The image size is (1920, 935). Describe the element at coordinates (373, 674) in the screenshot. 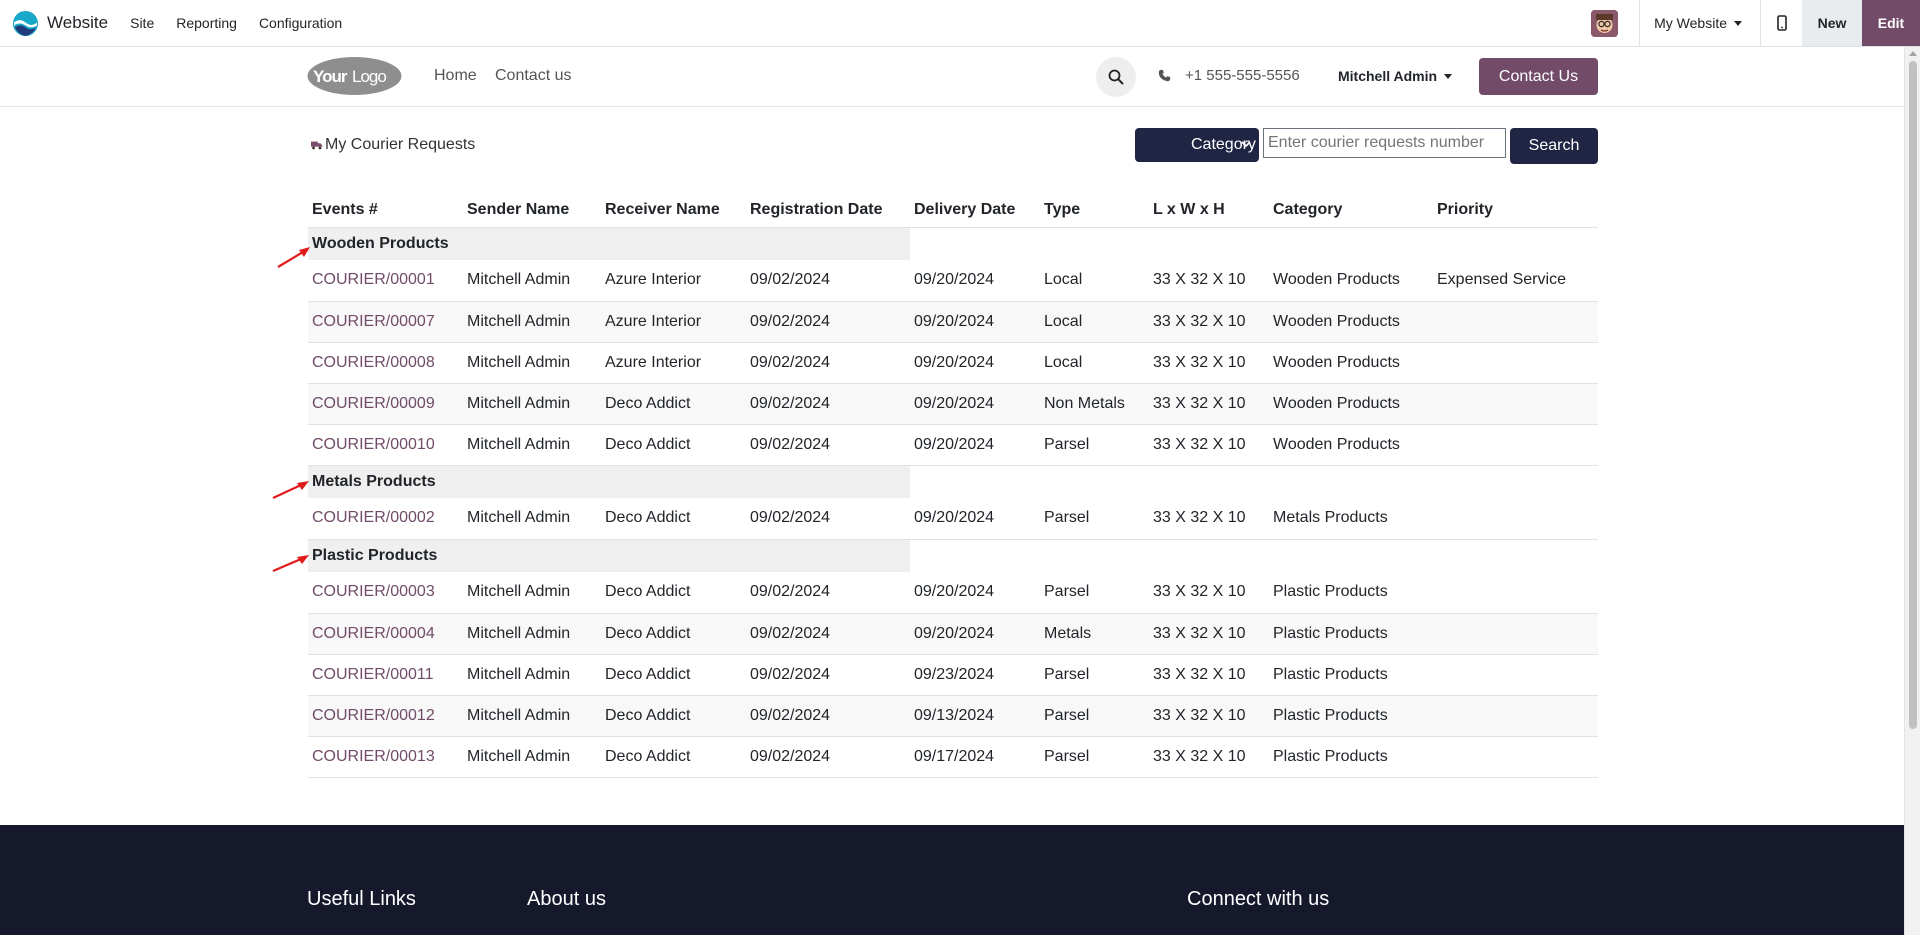

I see `request-ref-link: COURIER/00011` at that location.